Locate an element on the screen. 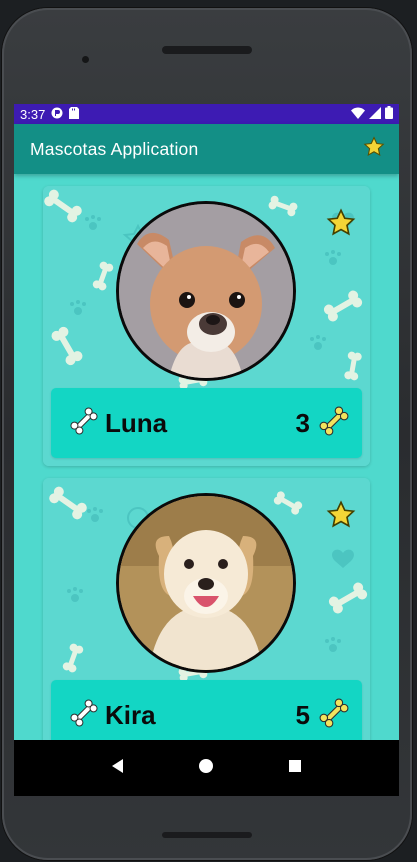  battery-icon is located at coordinates (389, 114).